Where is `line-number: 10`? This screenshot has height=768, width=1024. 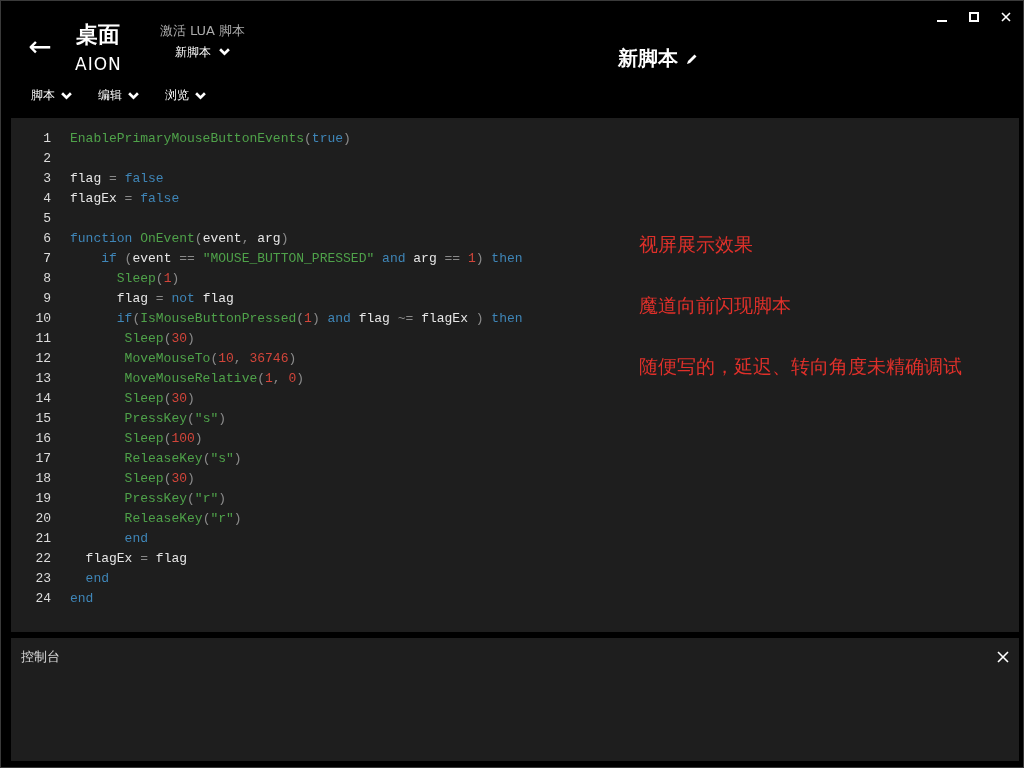 line-number: 10 is located at coordinates (42, 318).